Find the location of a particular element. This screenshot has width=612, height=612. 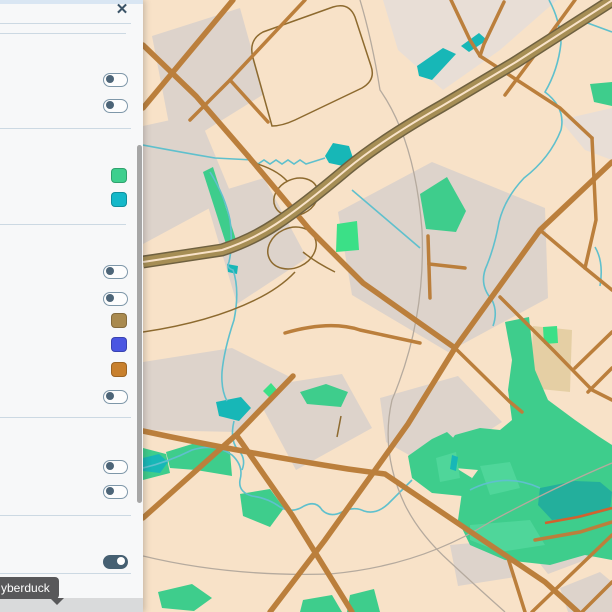

close-button: ✕ is located at coordinates (122, 10).